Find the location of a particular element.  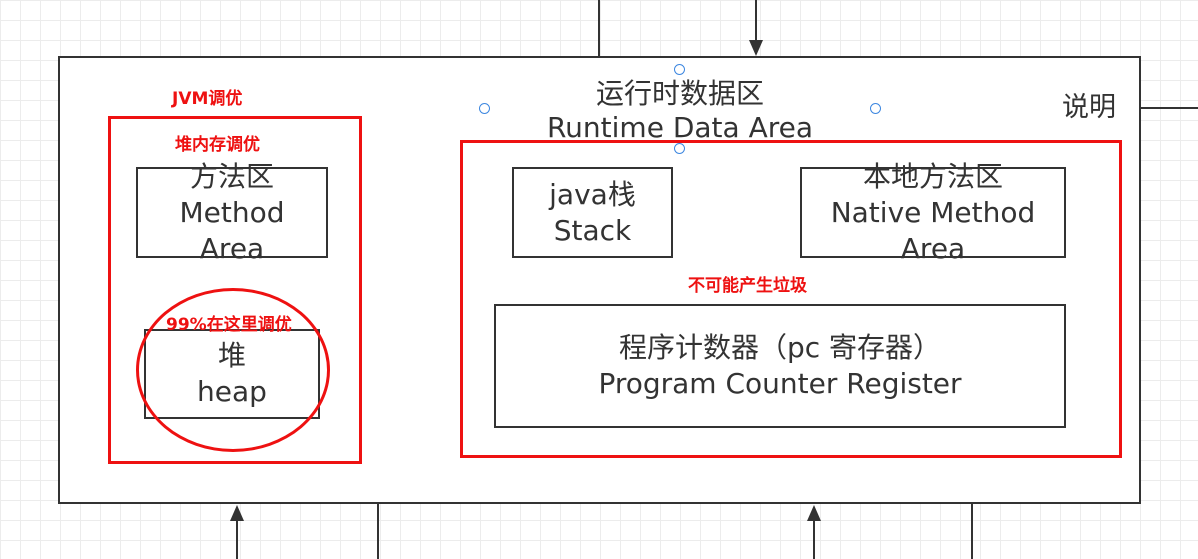

selection-handle-top is located at coordinates (679, 69).